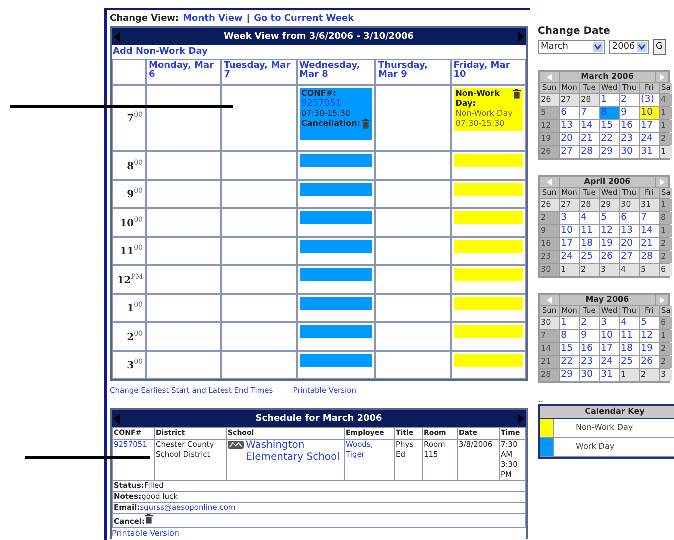 The image size is (674, 540). I want to click on printable-version-link: Printable Version, so click(319, 533).